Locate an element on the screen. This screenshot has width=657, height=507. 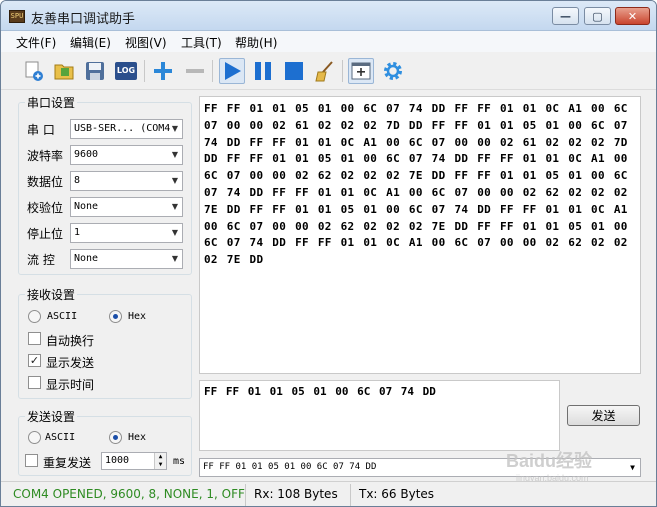
receive-hex-radio is located at coordinates (115, 316).